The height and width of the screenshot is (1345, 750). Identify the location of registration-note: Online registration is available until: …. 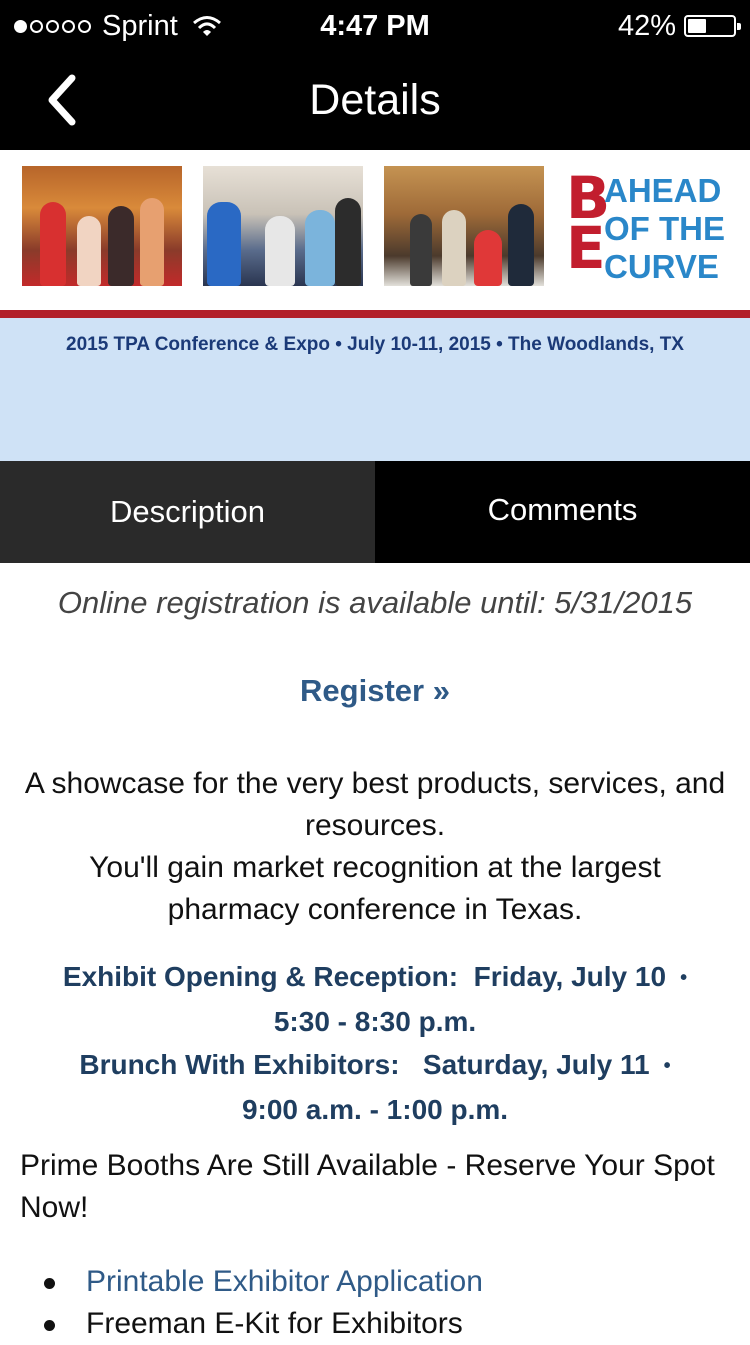
(375, 602).